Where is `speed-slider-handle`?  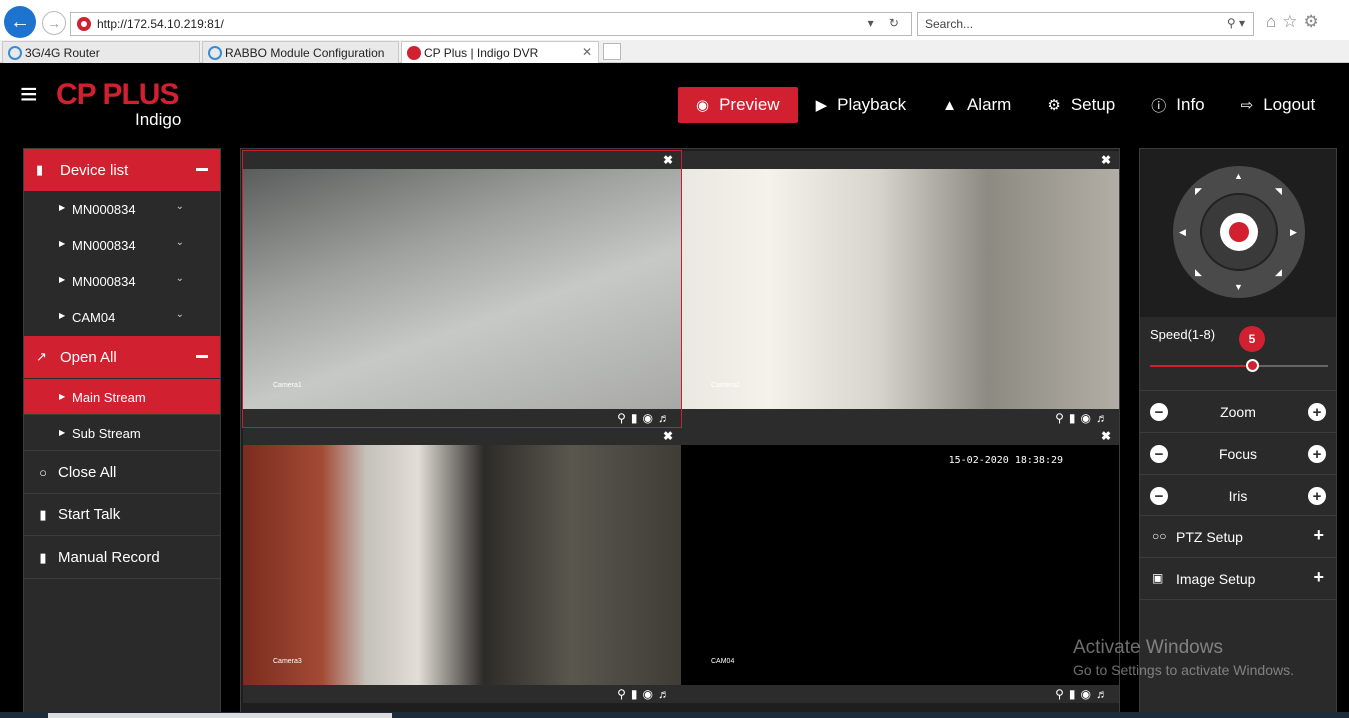 speed-slider-handle is located at coordinates (1252, 365).